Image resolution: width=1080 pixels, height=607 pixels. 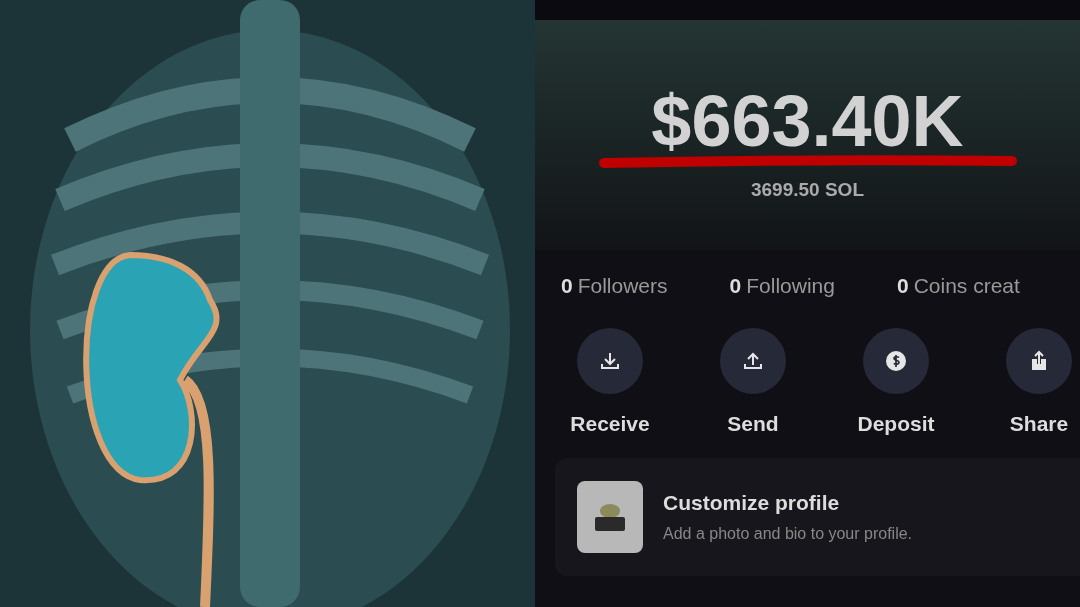 What do you see at coordinates (790, 286) in the screenshot?
I see `stat-label: Following` at bounding box center [790, 286].